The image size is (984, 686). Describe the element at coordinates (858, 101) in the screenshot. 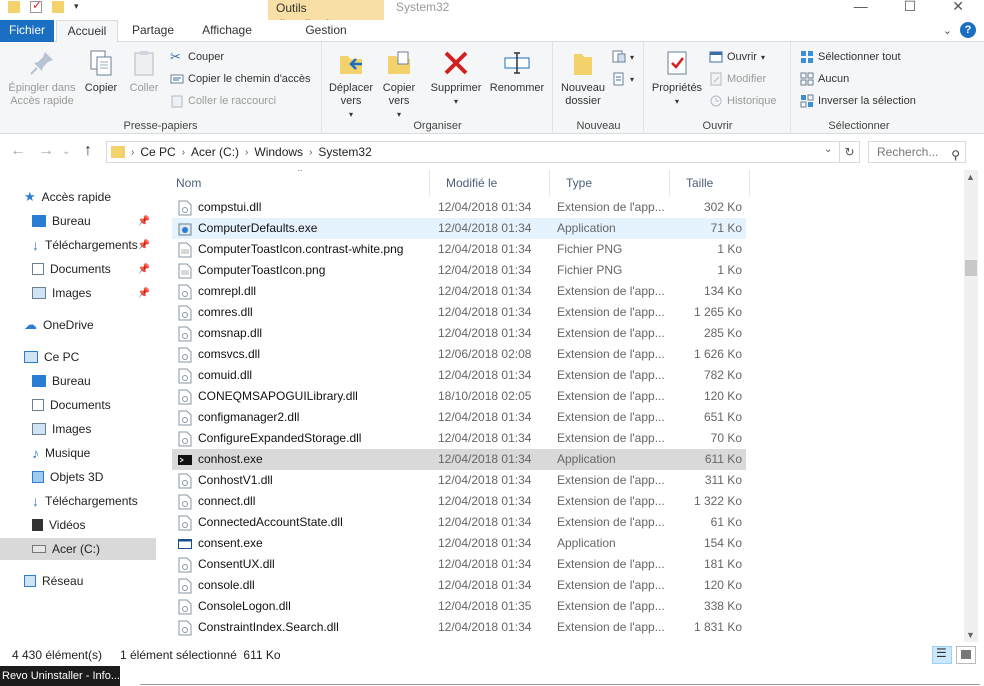

I see `invert-selection-button: Inverser la sélection` at that location.